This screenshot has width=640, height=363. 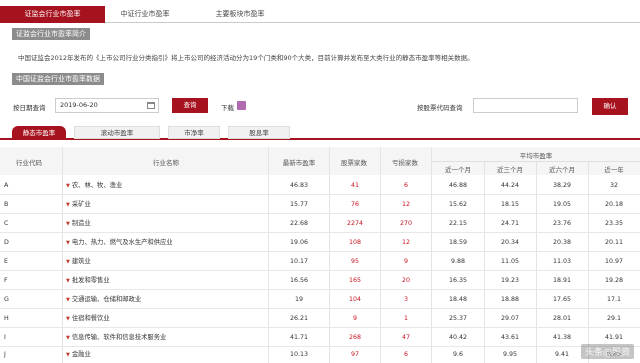 I want to click on industry-name: 金融业, so click(x=81, y=354).